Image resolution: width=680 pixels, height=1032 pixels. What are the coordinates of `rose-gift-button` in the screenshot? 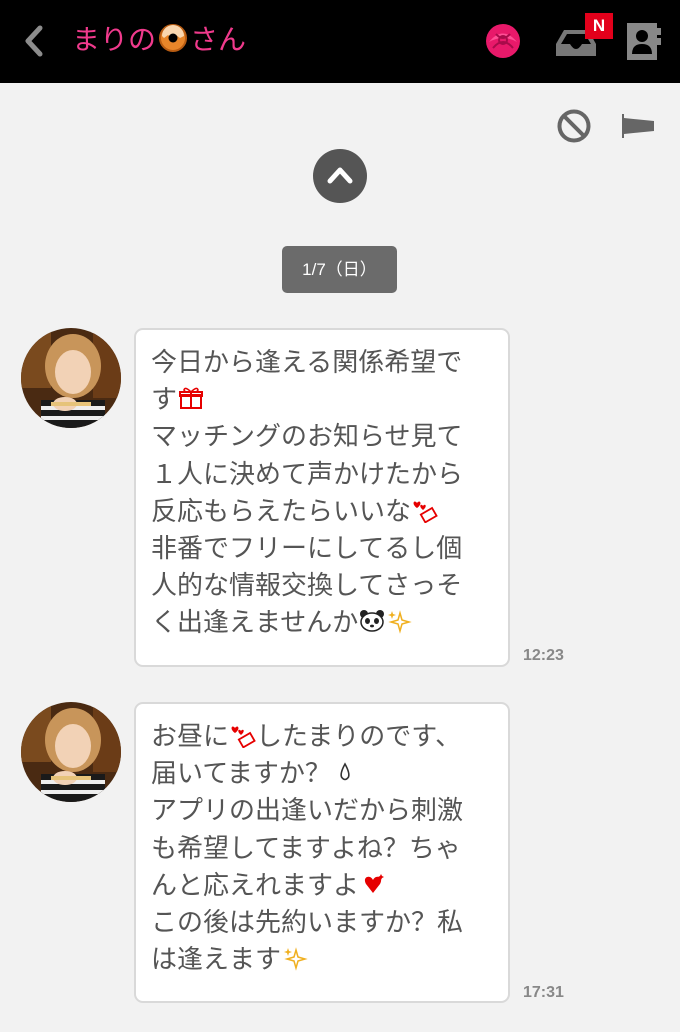 It's located at (503, 41).